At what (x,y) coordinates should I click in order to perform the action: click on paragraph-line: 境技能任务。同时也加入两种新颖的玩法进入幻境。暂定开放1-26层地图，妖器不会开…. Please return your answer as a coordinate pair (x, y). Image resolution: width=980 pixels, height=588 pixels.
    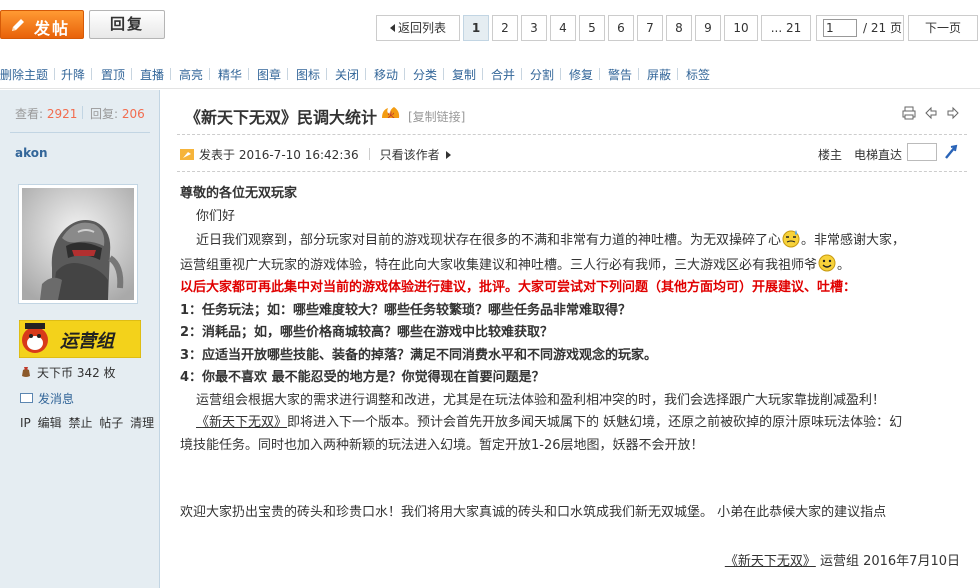
    Looking at the image, I should click on (442, 445).